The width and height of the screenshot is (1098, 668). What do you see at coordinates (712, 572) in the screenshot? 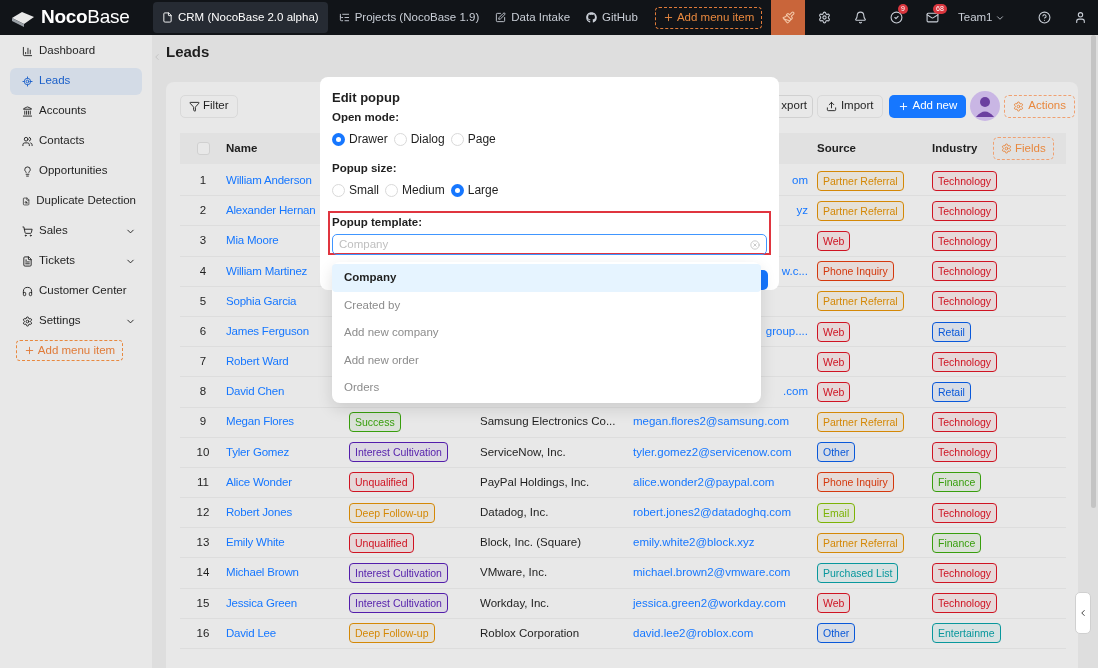
I see `email-link: michael.brown2@vmware.com` at bounding box center [712, 572].